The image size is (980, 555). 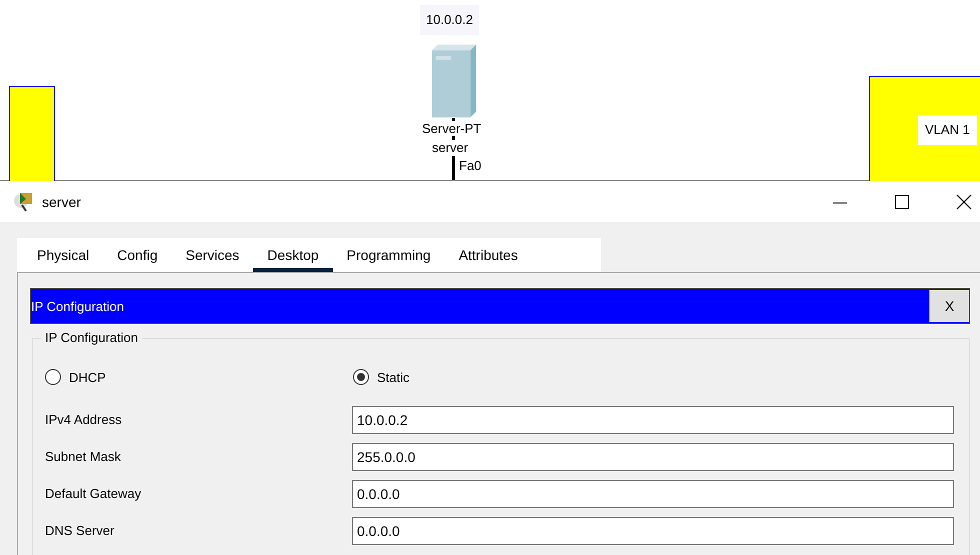 What do you see at coordinates (949, 306) in the screenshot?
I see `close-button: X` at bounding box center [949, 306].